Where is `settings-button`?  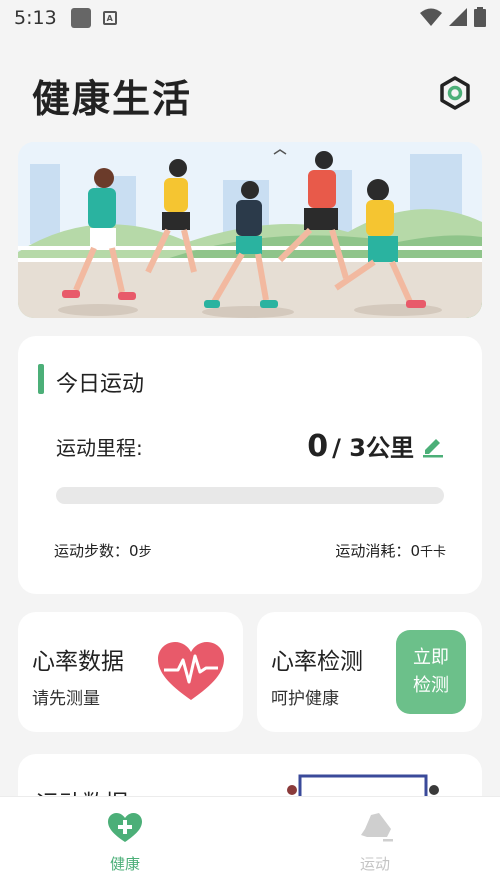
settings-button is located at coordinates (455, 93).